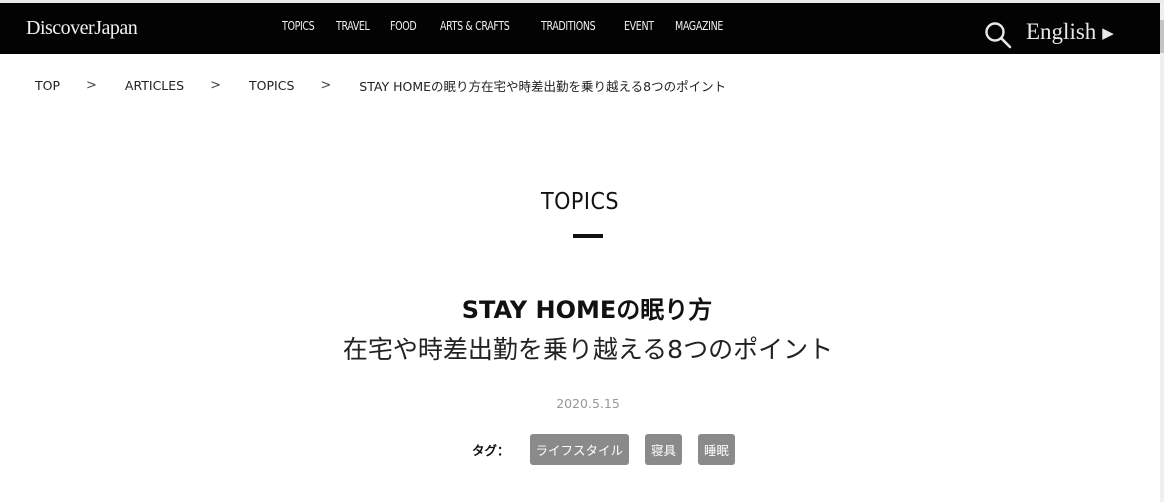 The height and width of the screenshot is (502, 1164). Describe the element at coordinates (699, 26) in the screenshot. I see `nav-item-magazine: MAGAZINE` at that location.